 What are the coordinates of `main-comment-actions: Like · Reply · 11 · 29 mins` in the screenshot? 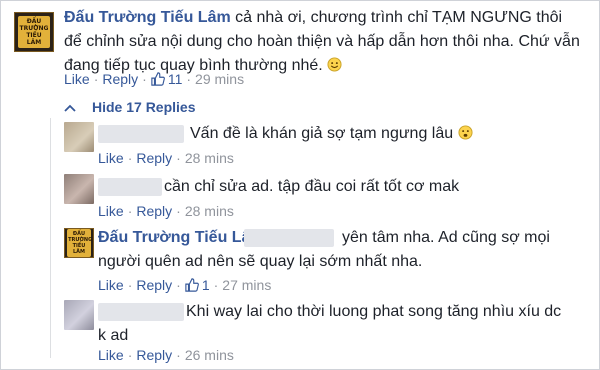 It's located at (154, 79).